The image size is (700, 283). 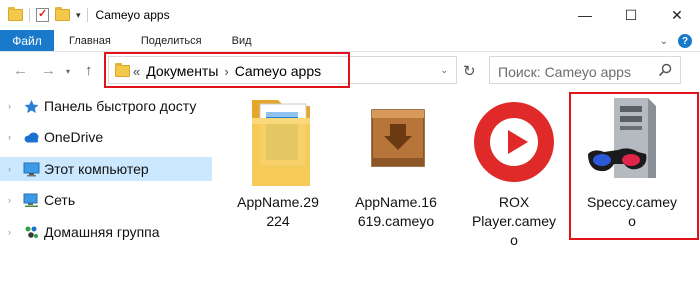 I want to click on up-arrow-icon: ↑, so click(x=89, y=70).